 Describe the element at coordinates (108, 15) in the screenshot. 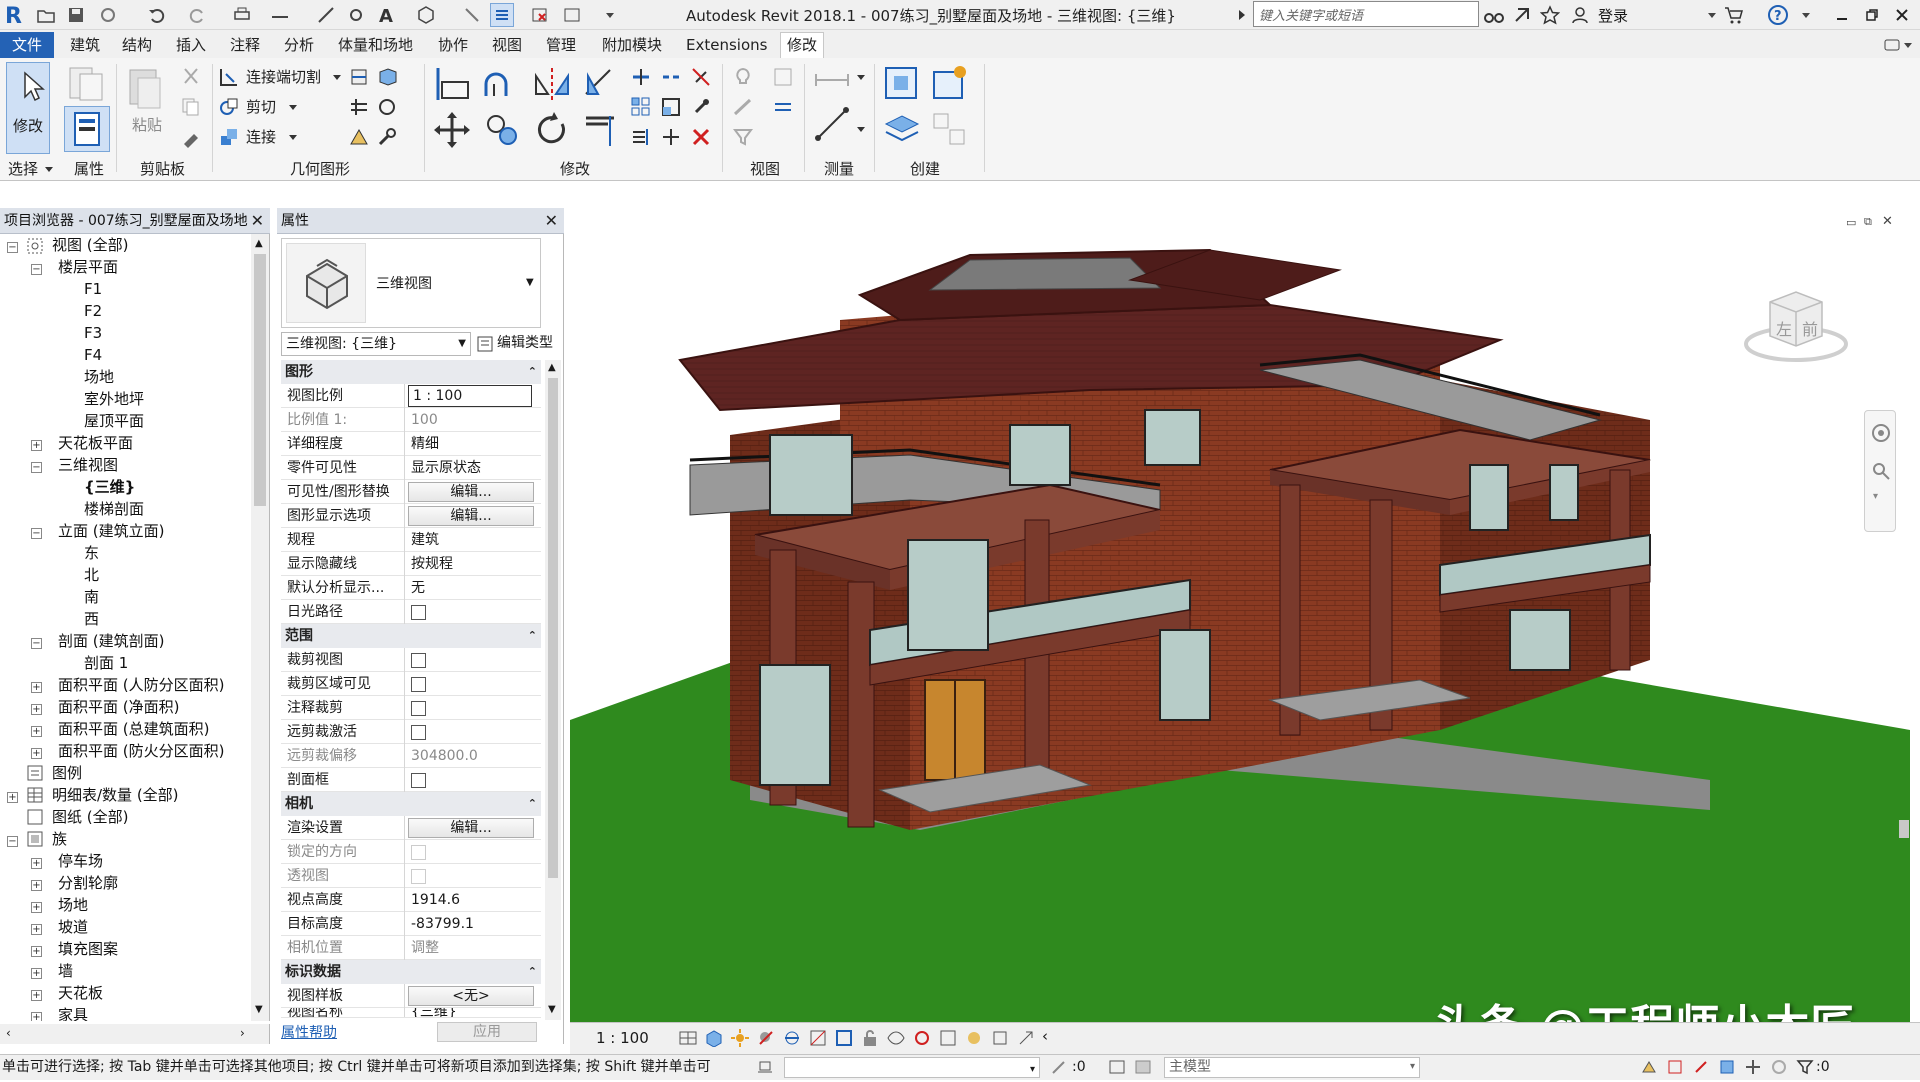

I see `sync-icon` at that location.